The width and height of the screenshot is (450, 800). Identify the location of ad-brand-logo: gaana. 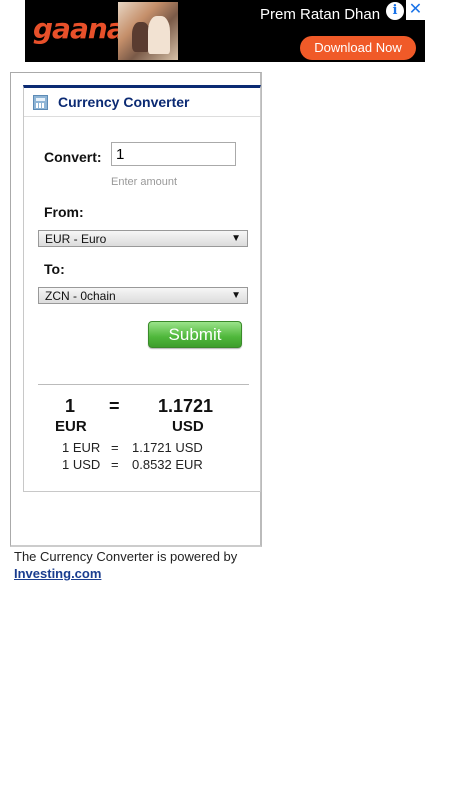
(79, 28).